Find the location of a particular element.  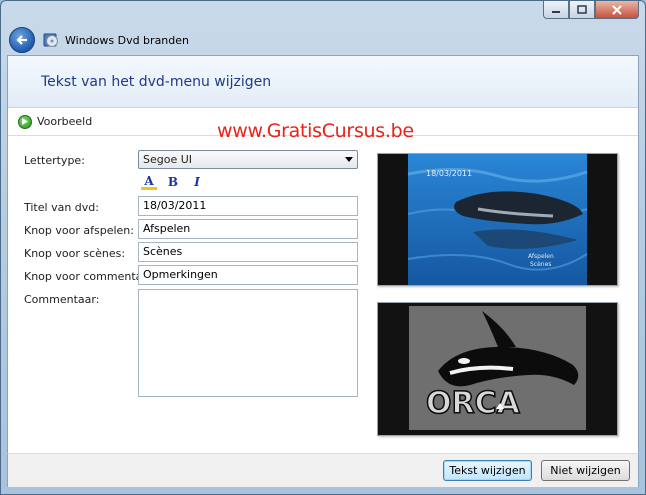

format-toolbar: A B I is located at coordinates (173, 182).